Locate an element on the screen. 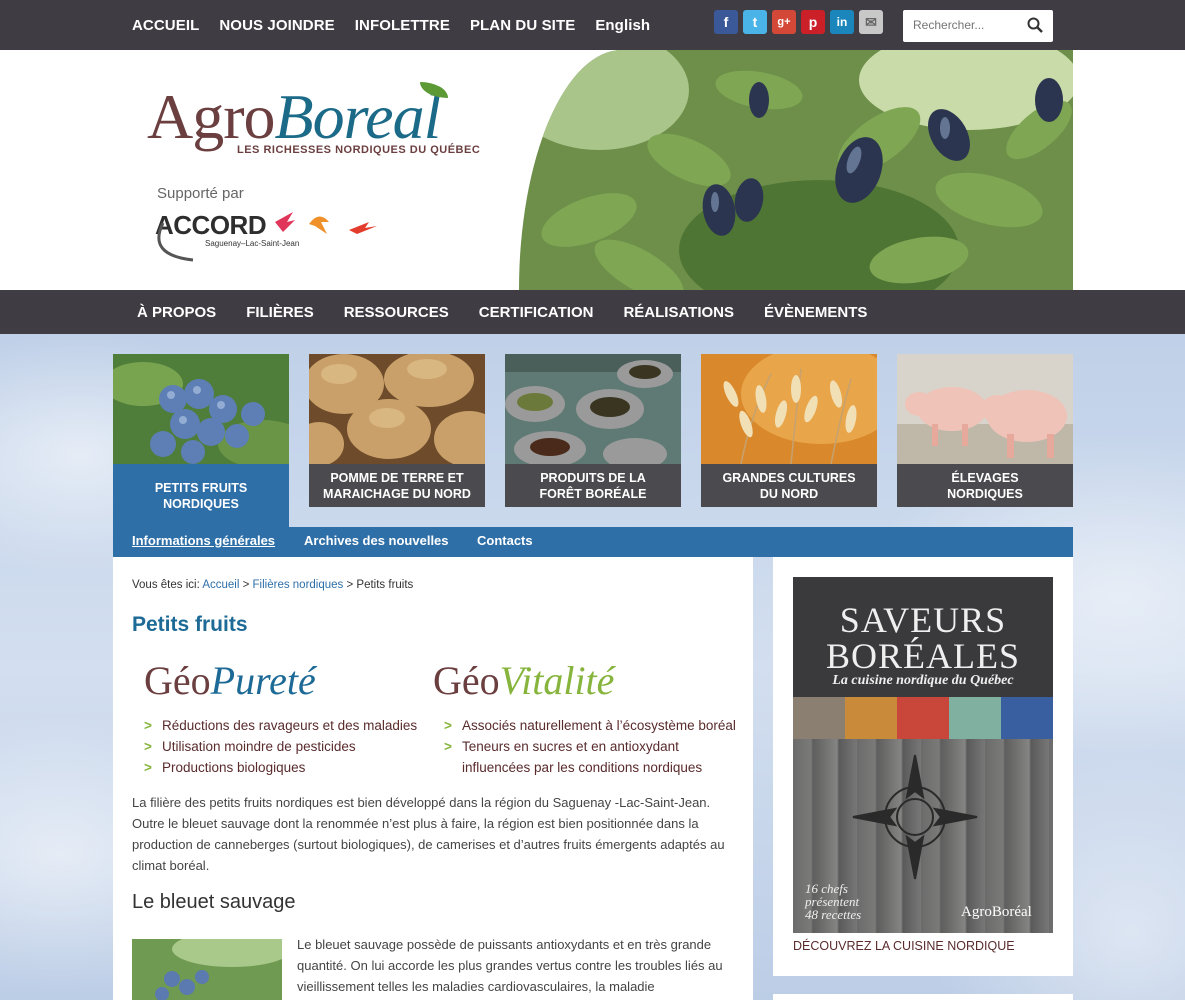 The image size is (1185, 1000). food-photo-strip is located at coordinates (923, 718).